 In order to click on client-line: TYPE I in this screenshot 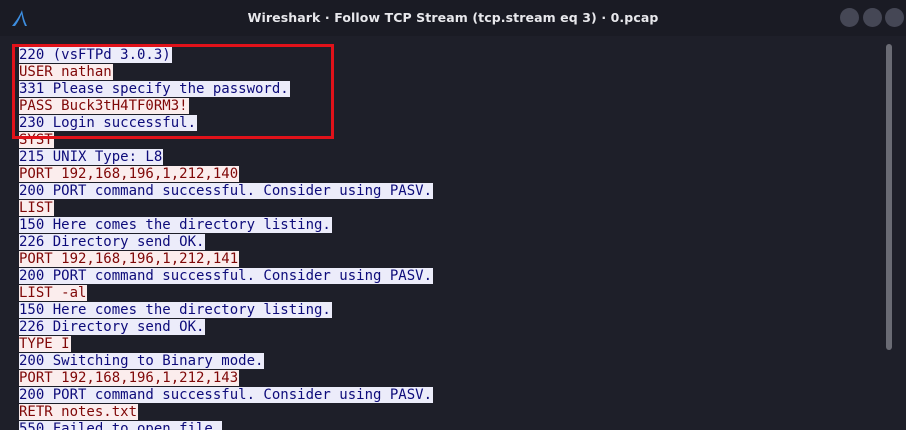, I will do `click(226, 344)`.